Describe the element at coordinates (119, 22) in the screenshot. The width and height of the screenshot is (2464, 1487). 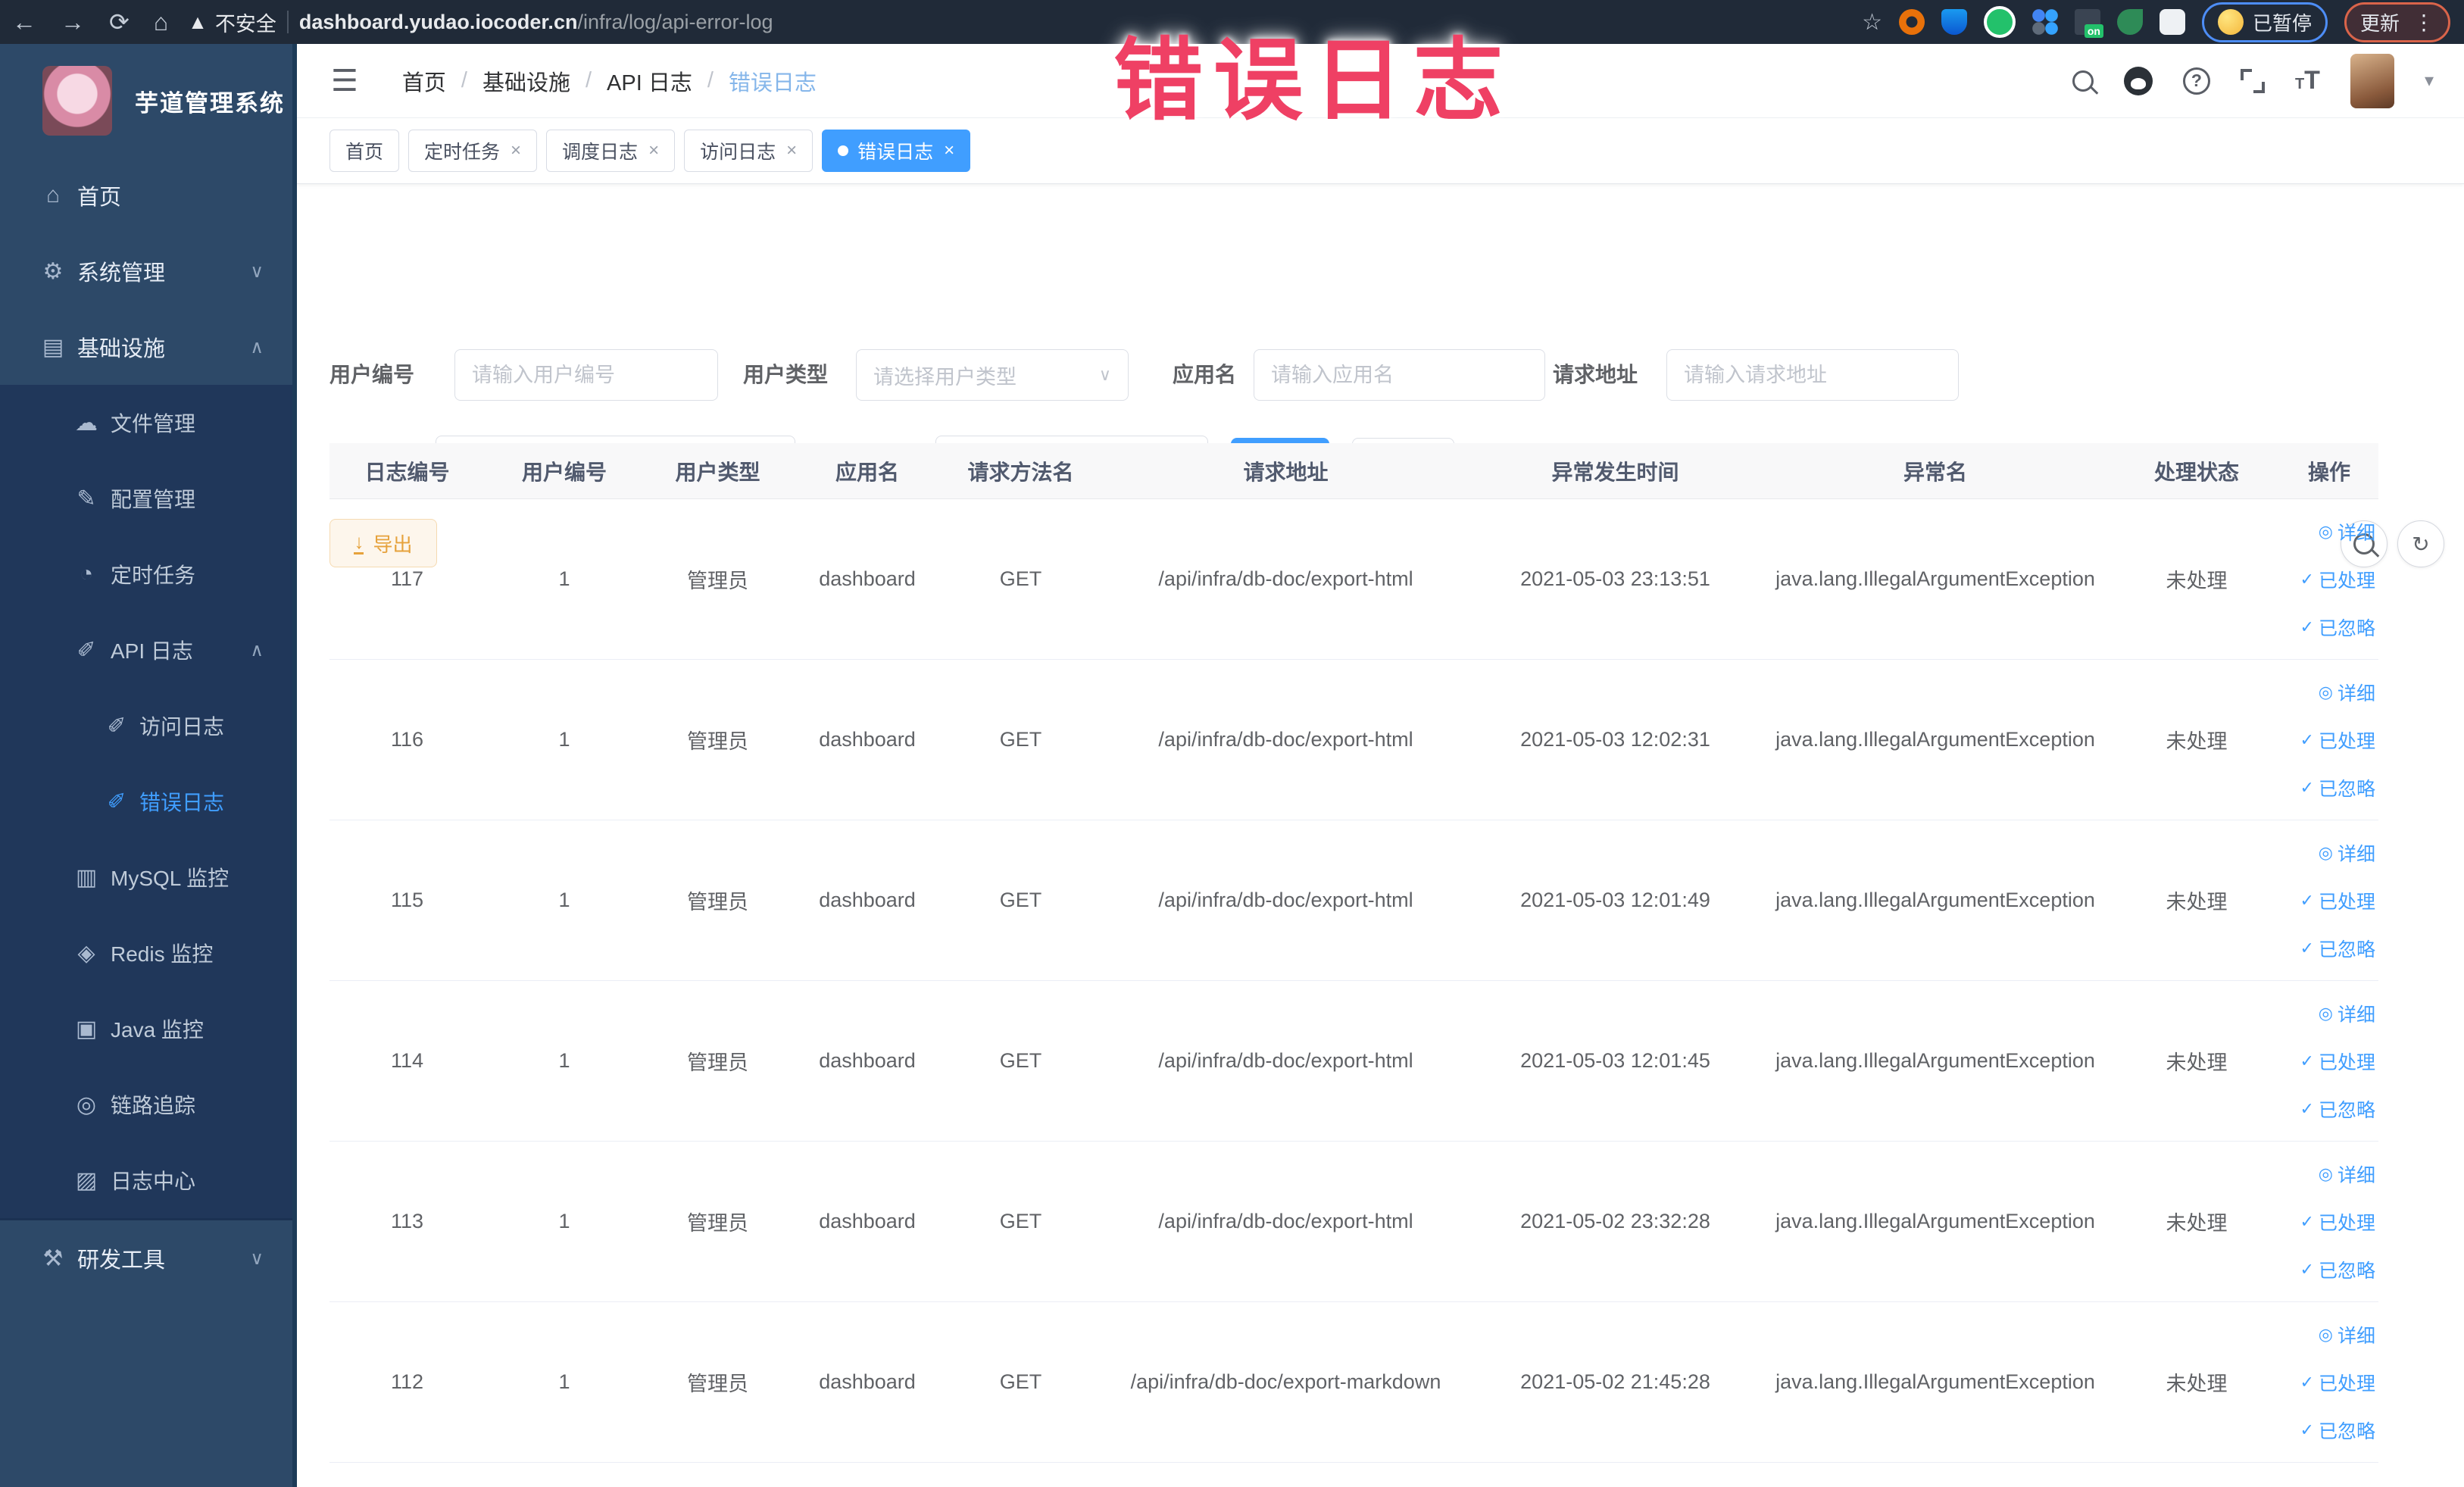
I see `reload-icon: ⟳` at that location.